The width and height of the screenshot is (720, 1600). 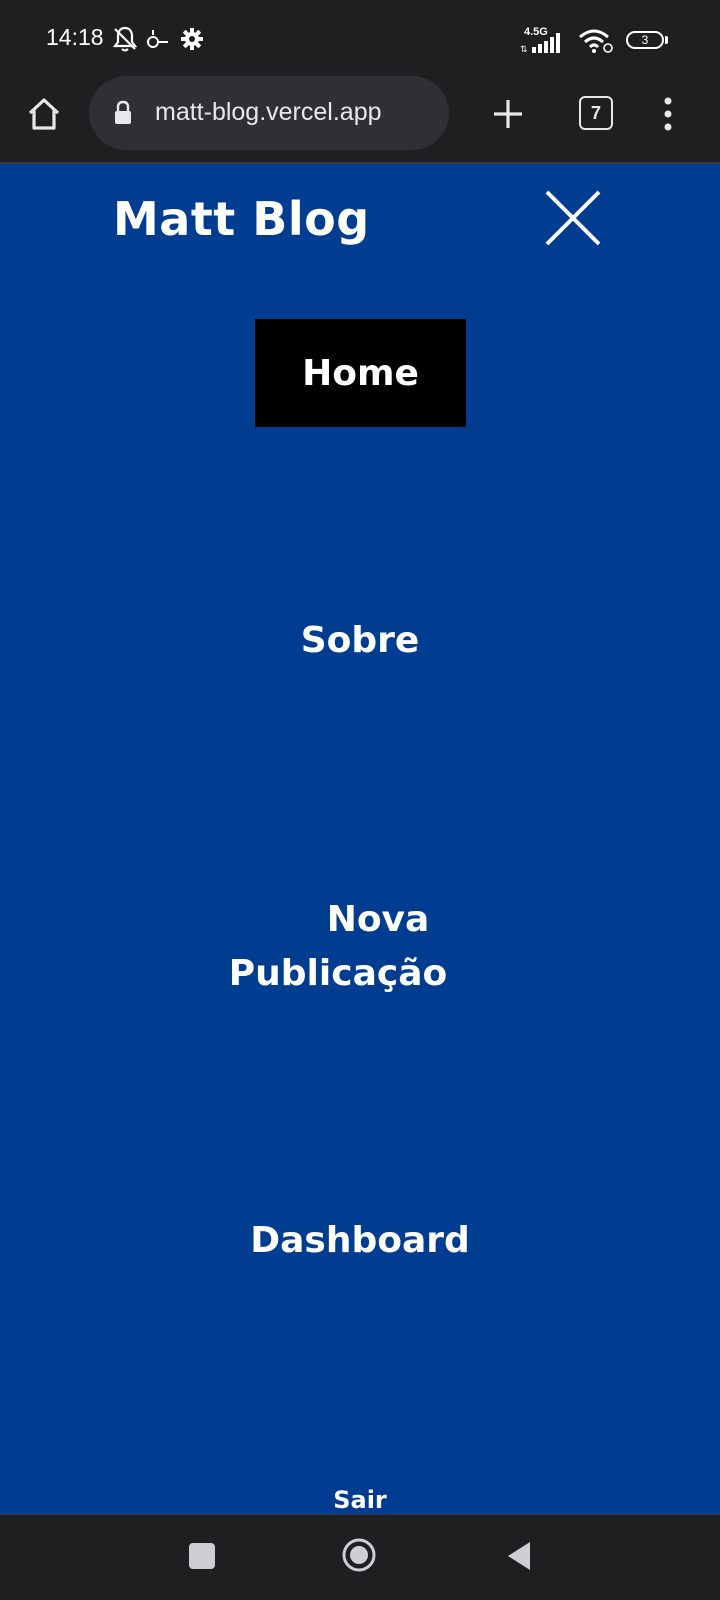 What do you see at coordinates (596, 113) in the screenshot?
I see `tabs-icon: 7` at bounding box center [596, 113].